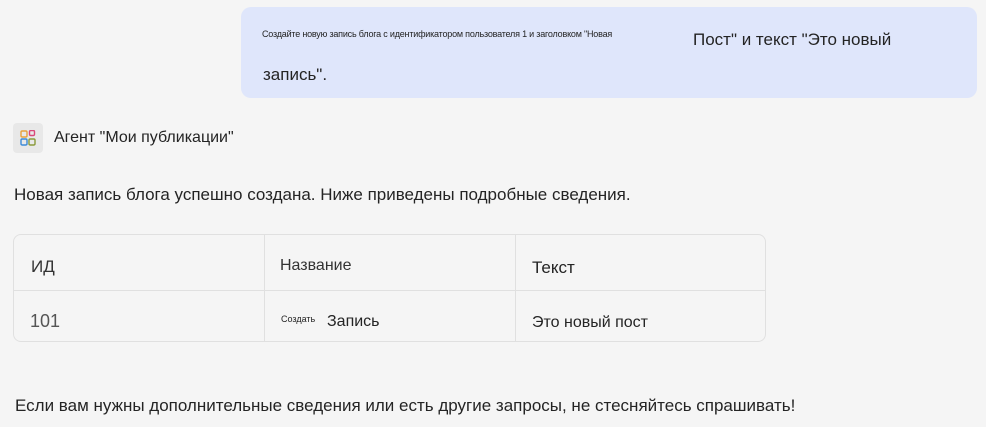  I want to click on table-row: 101 Создать Запись Это новый пост, so click(389, 316).